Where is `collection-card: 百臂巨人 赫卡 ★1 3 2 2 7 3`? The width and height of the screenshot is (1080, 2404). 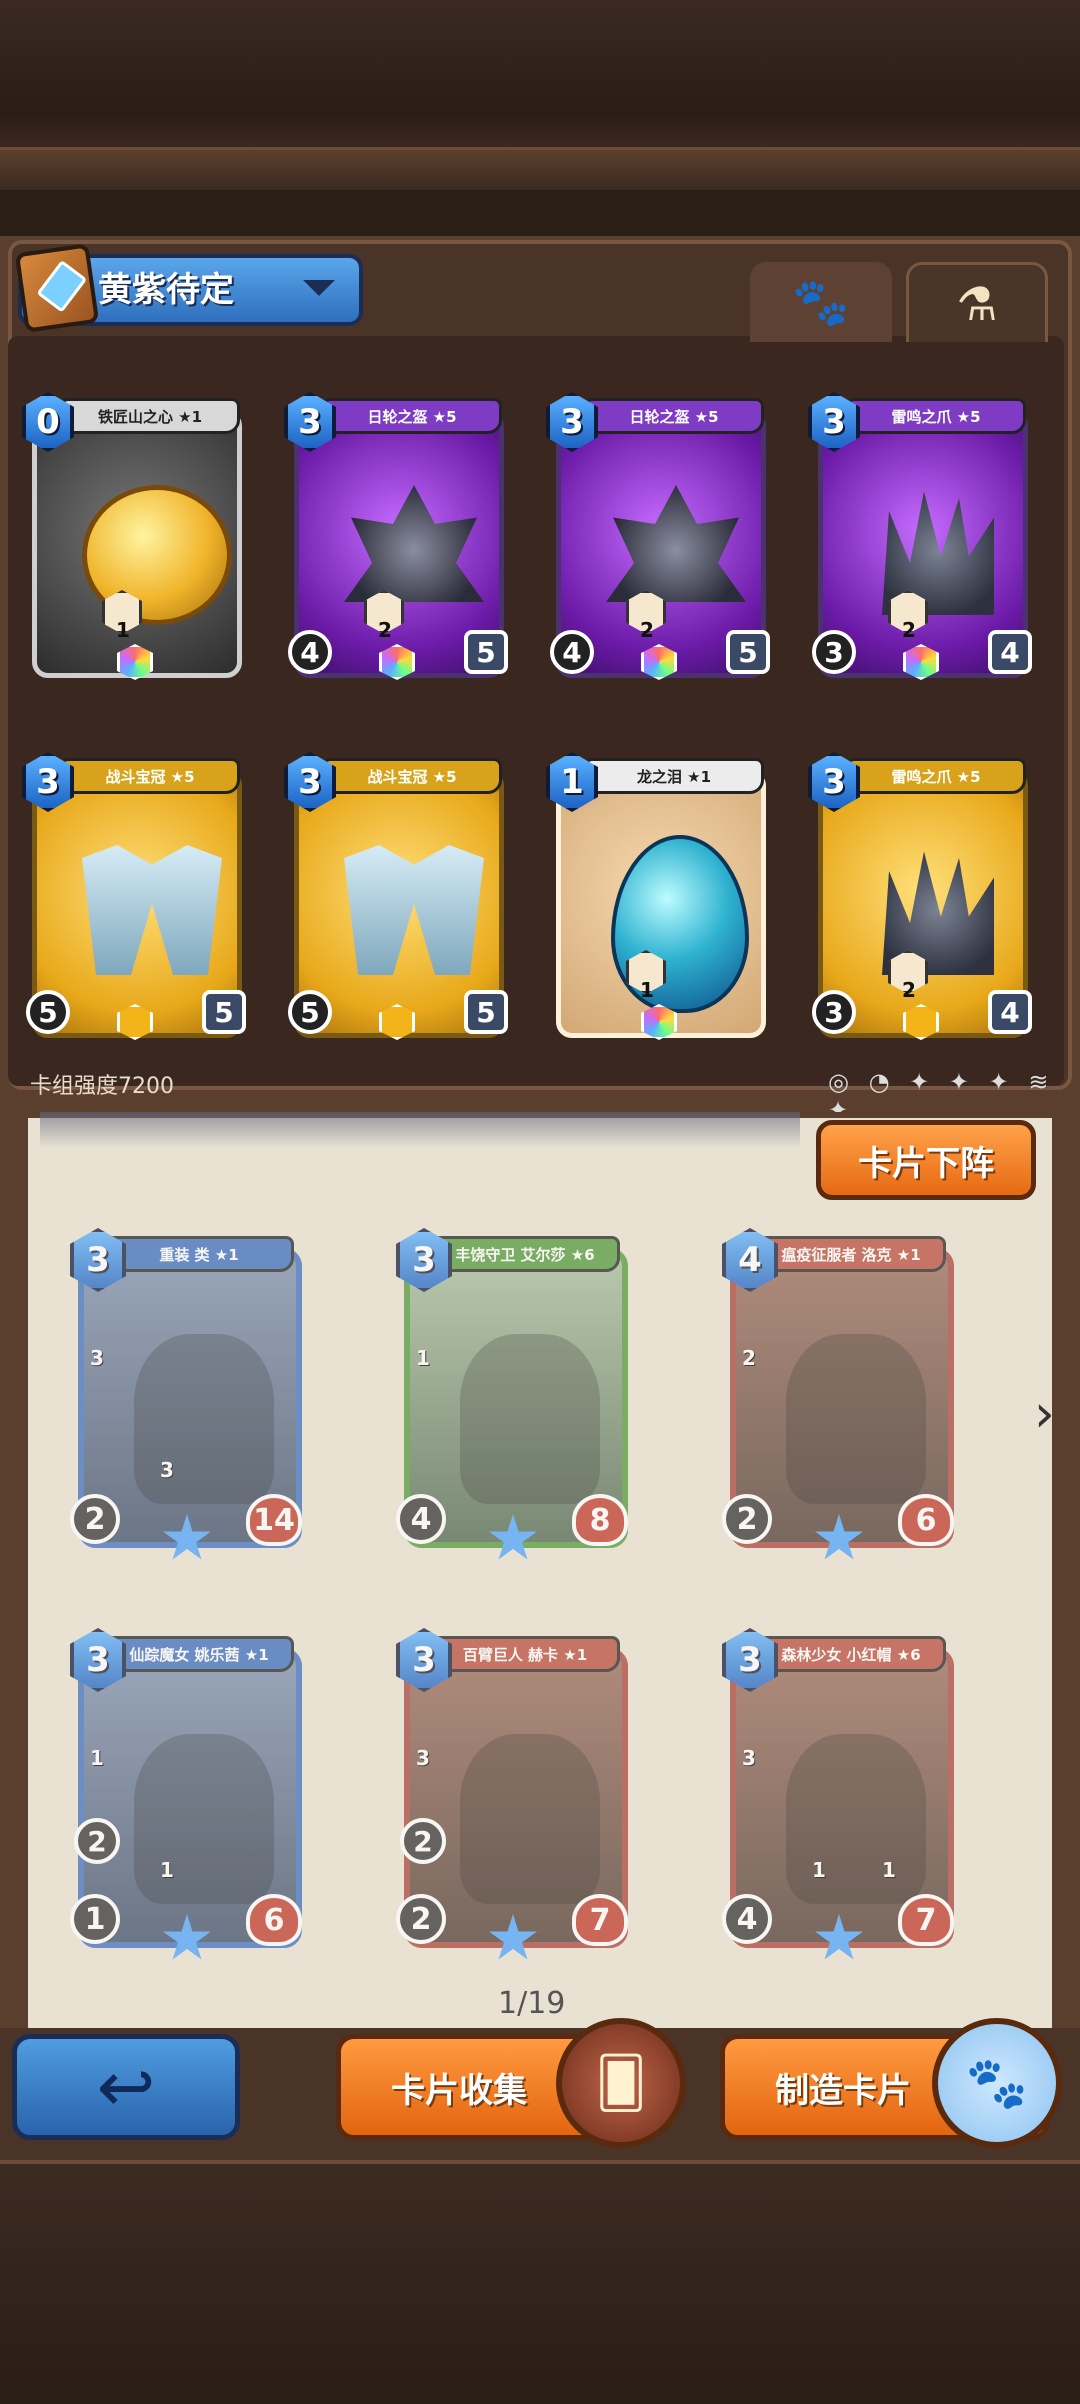 collection-card: 百臂巨人 赫卡 ★1 3 2 2 7 3 is located at coordinates (512, 1794).